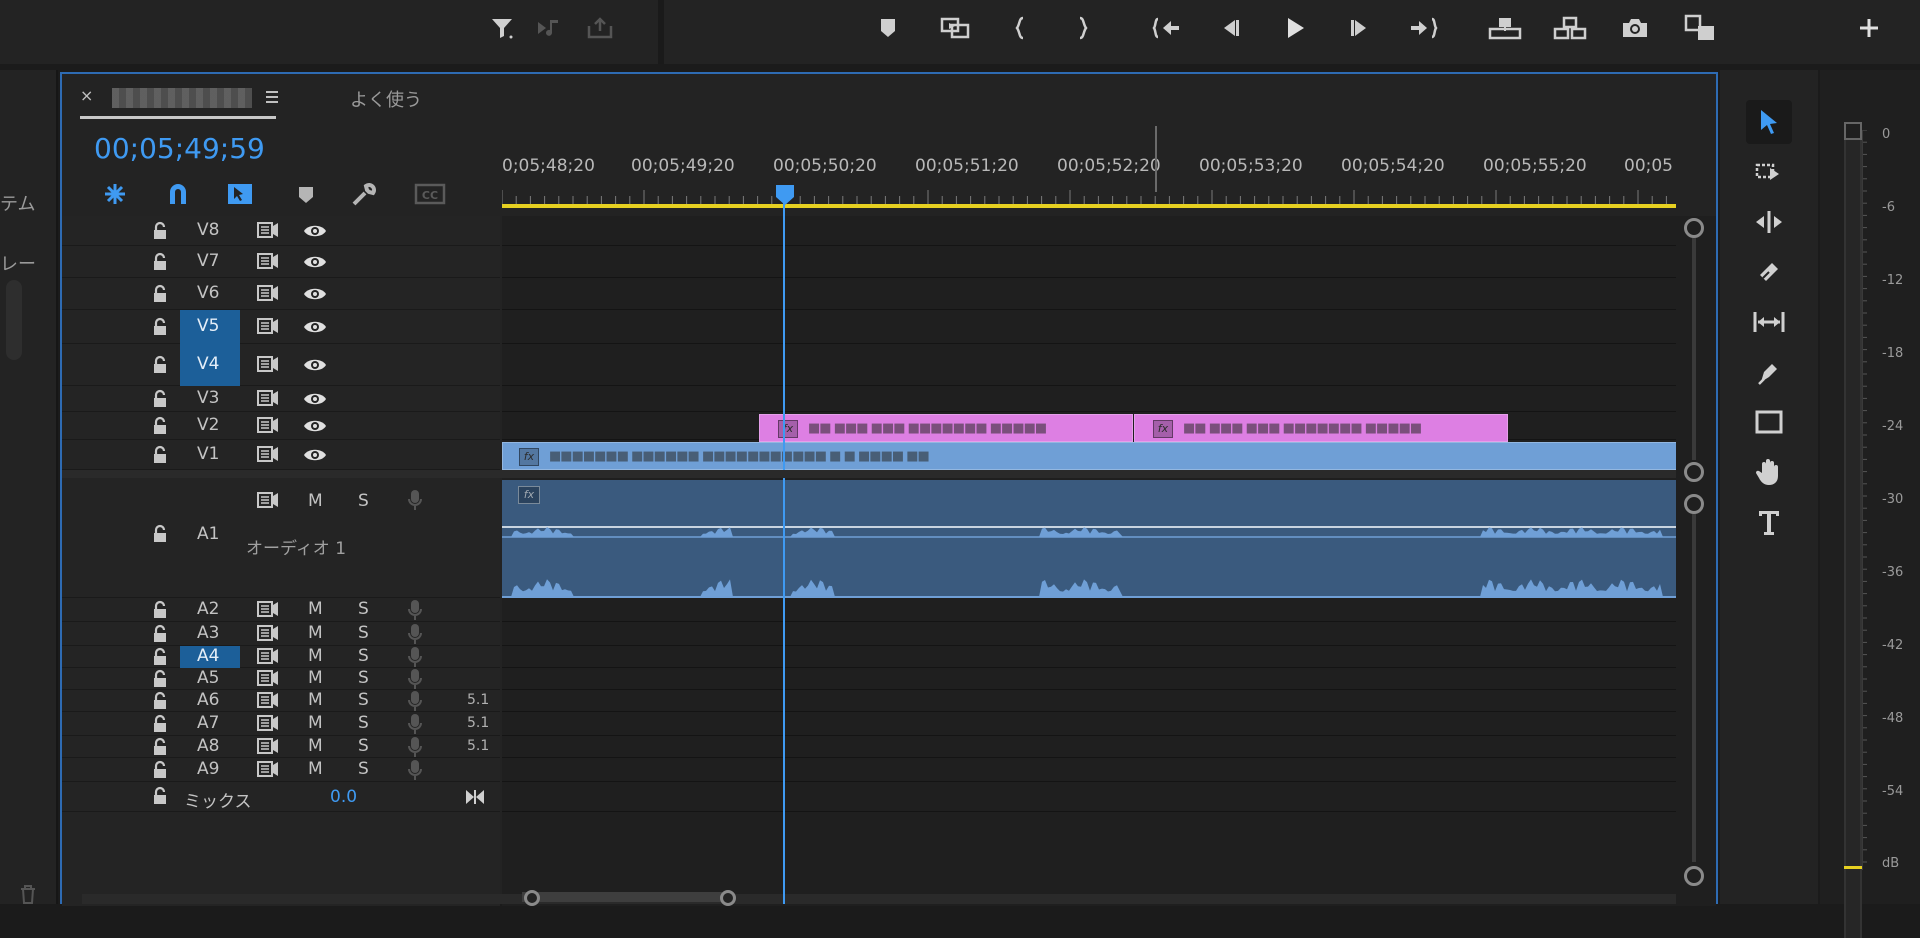 This screenshot has width=1920, height=938. I want to click on loop-icon, so click(955, 28).